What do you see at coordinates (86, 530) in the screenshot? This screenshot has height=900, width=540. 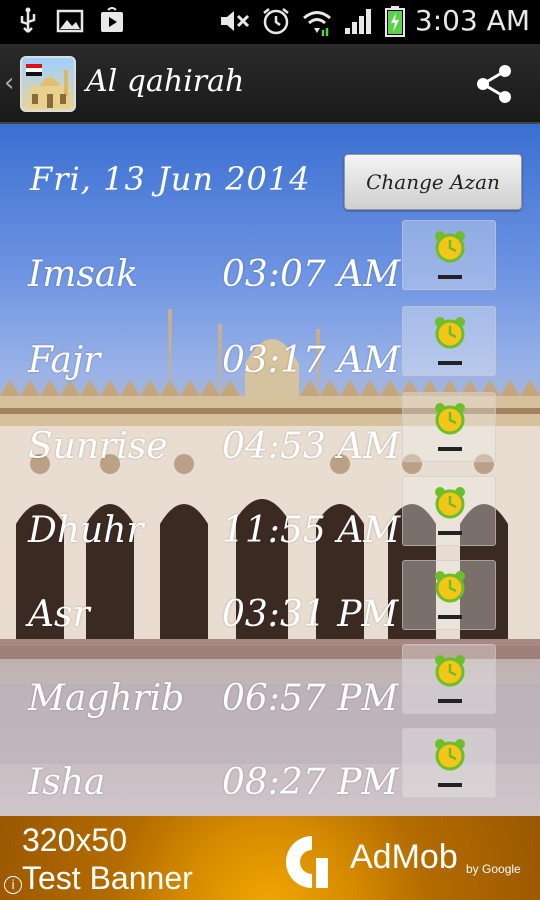 I see `prayer-name-dhuhr: Dhuhr` at bounding box center [86, 530].